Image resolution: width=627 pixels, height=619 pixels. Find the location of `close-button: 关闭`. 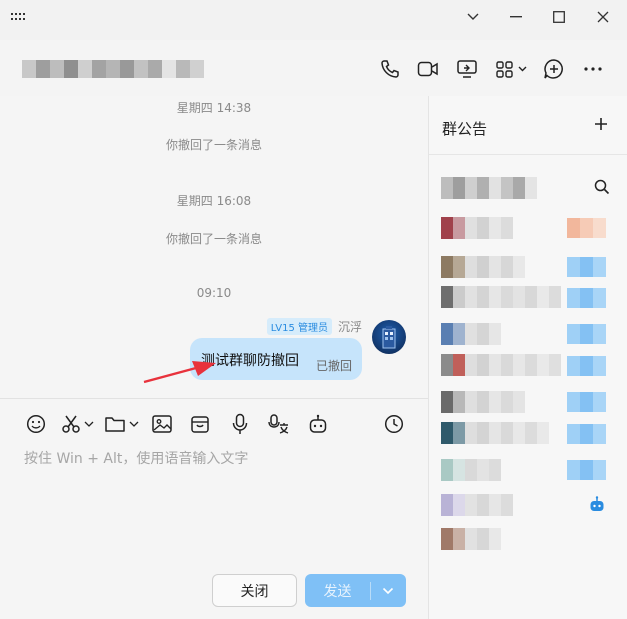

close-button: 关闭 is located at coordinates (254, 590).